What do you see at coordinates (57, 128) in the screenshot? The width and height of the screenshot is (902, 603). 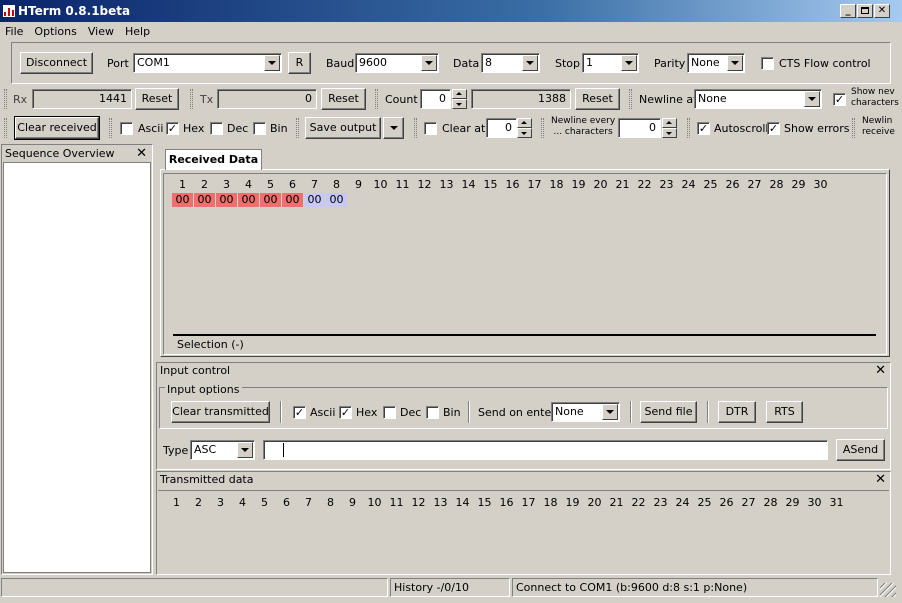 I see `clear-received-button: Clear received` at bounding box center [57, 128].